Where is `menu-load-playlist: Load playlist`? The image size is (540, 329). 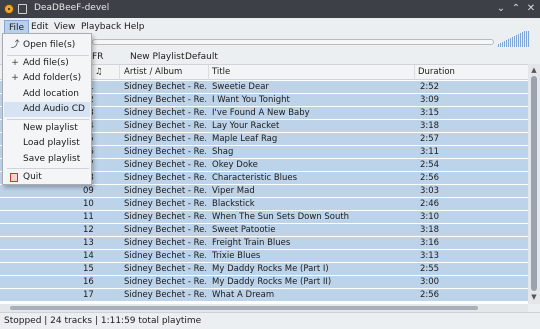
menu-load-playlist: Load playlist is located at coordinates (47, 143).